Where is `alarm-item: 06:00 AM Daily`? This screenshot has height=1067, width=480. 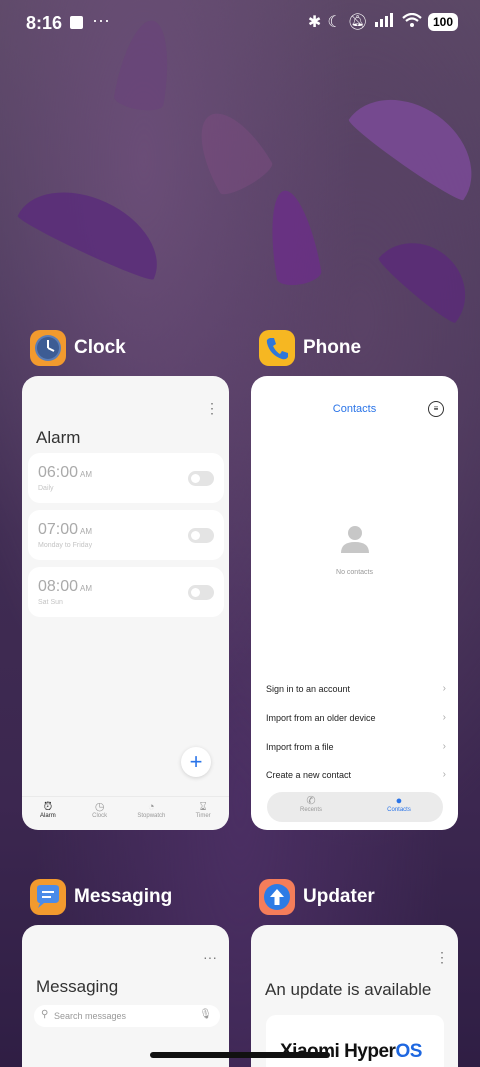
alarm-item: 06:00 AM Daily is located at coordinates (126, 478).